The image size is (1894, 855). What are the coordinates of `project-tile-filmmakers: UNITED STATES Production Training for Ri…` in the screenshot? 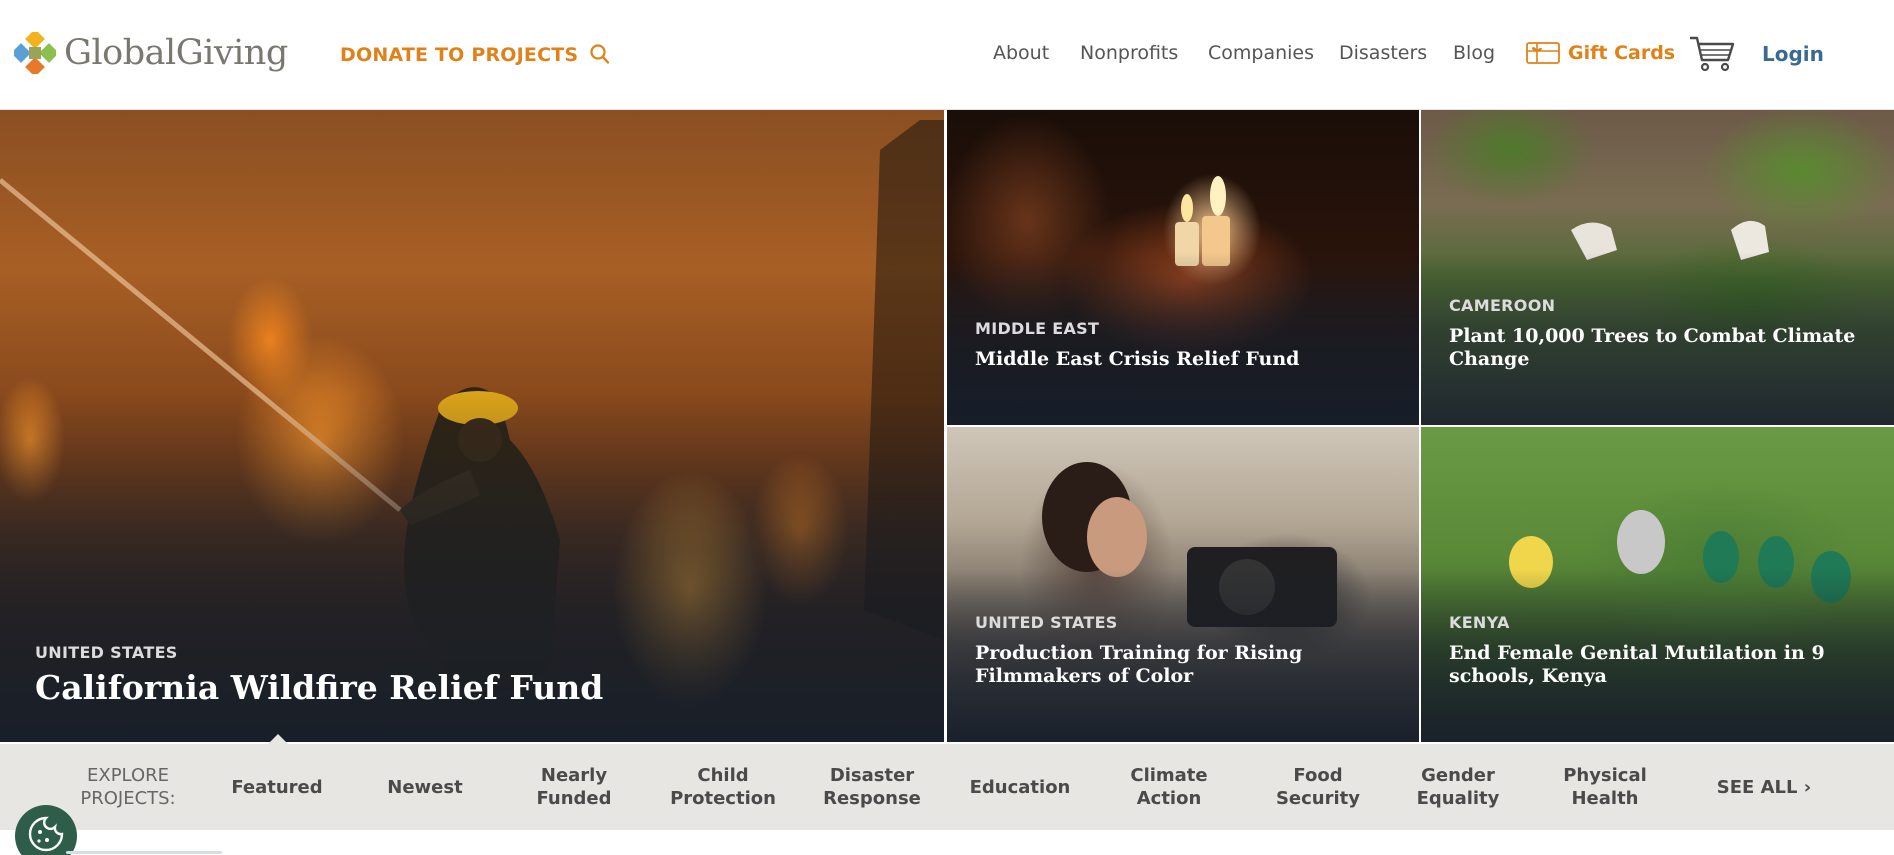 It's located at (1183, 584).